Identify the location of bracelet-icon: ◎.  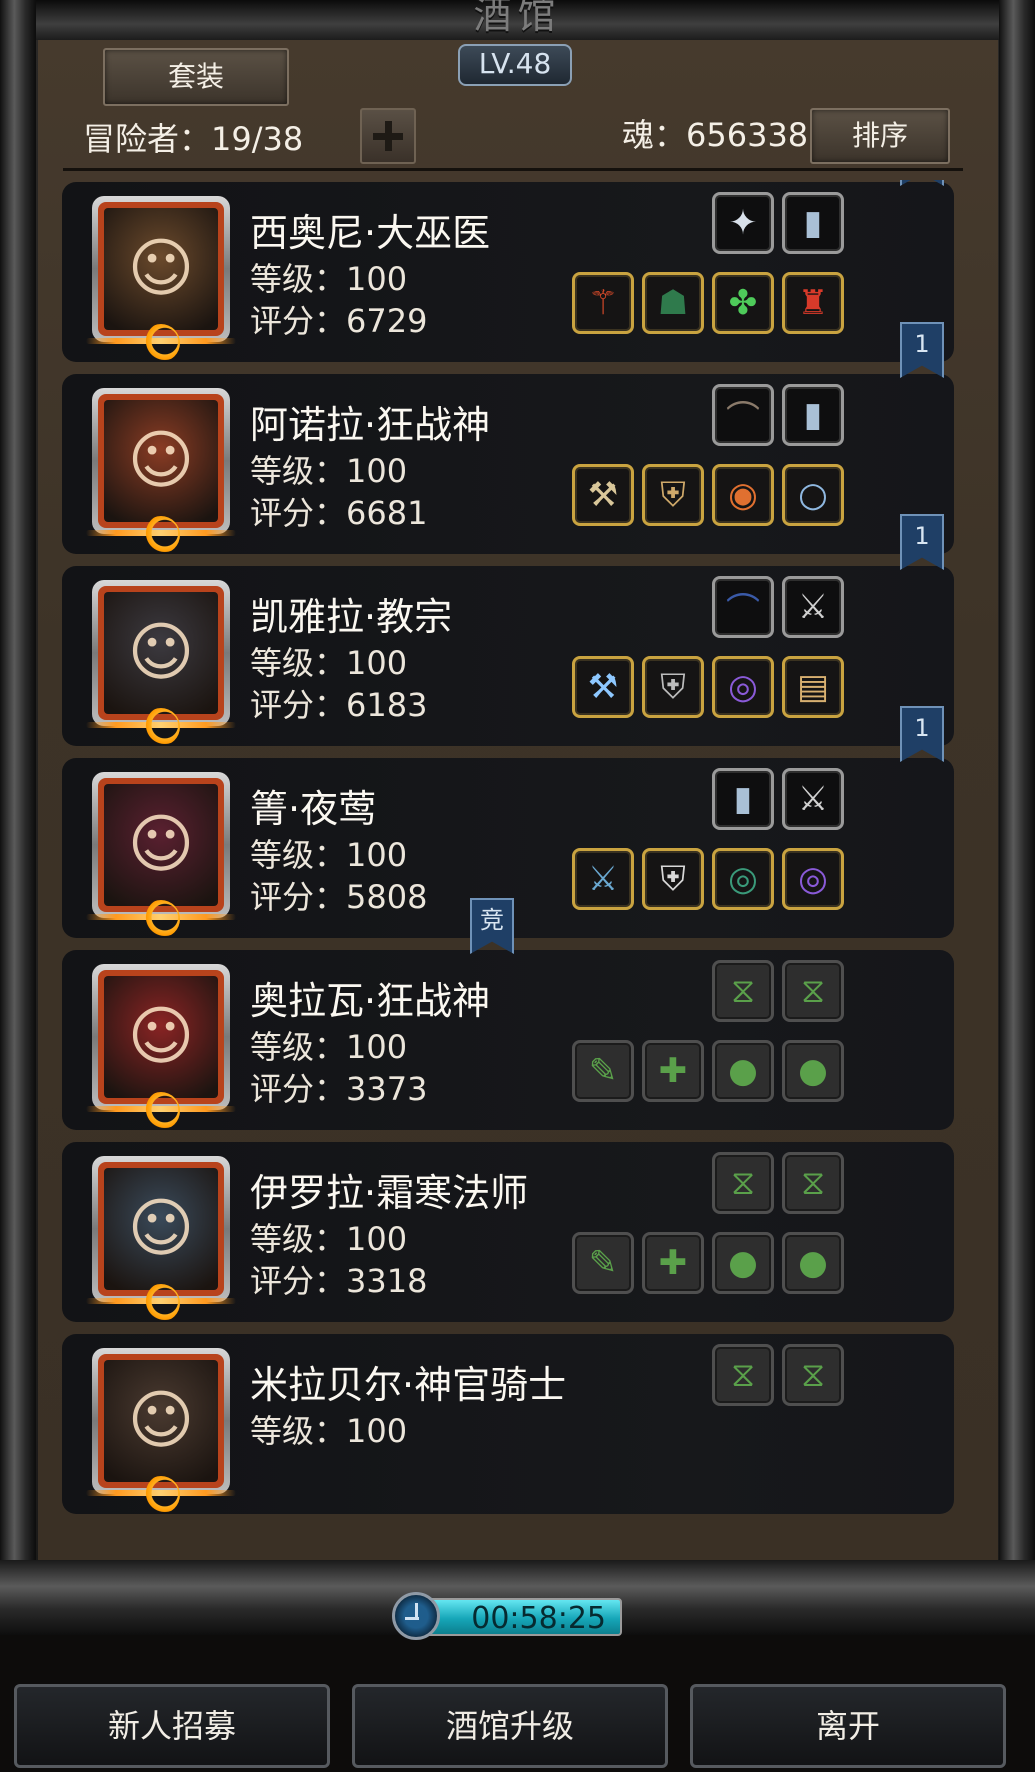
(743, 879).